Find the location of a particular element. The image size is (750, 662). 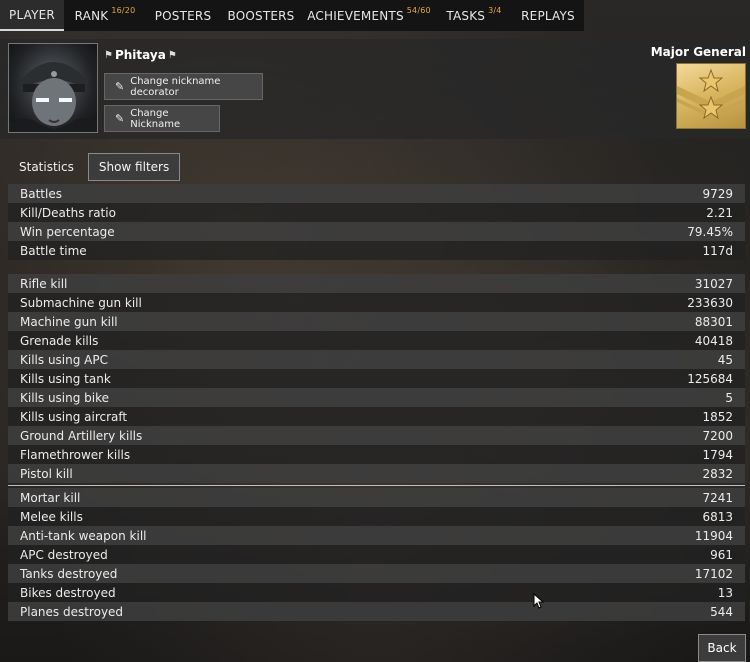

tab-player: PLAYER is located at coordinates (32, 15).